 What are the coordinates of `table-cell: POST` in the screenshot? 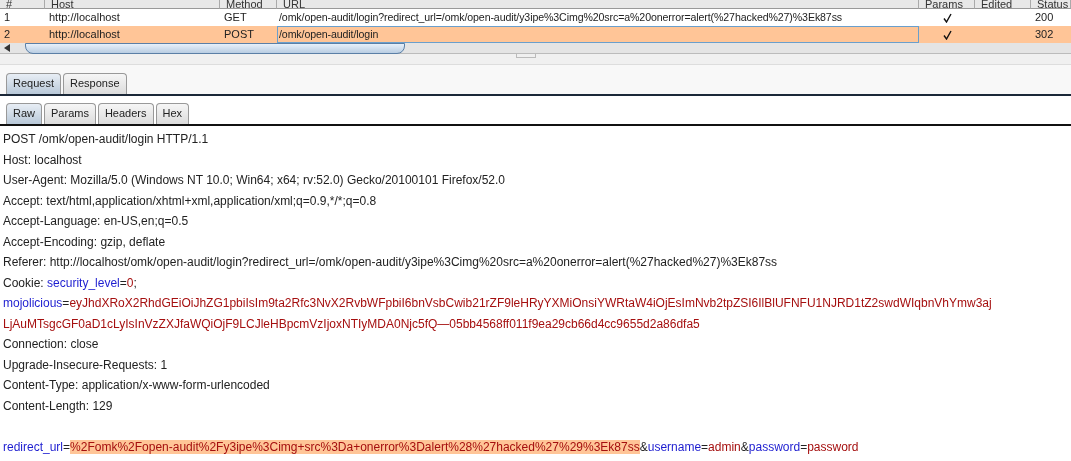 It's located at (248, 34).